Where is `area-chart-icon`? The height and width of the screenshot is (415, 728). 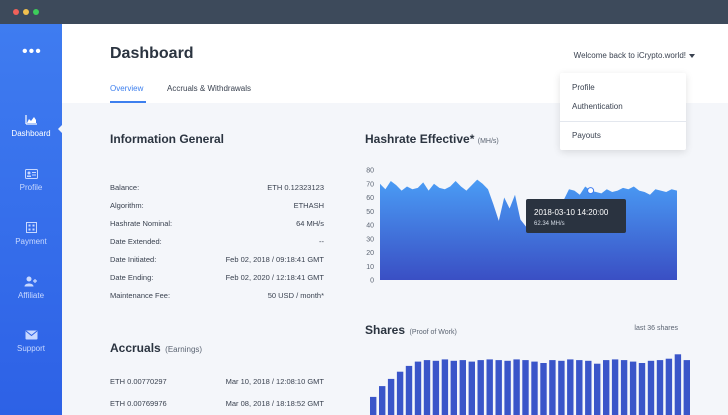 area-chart-icon is located at coordinates (30, 120).